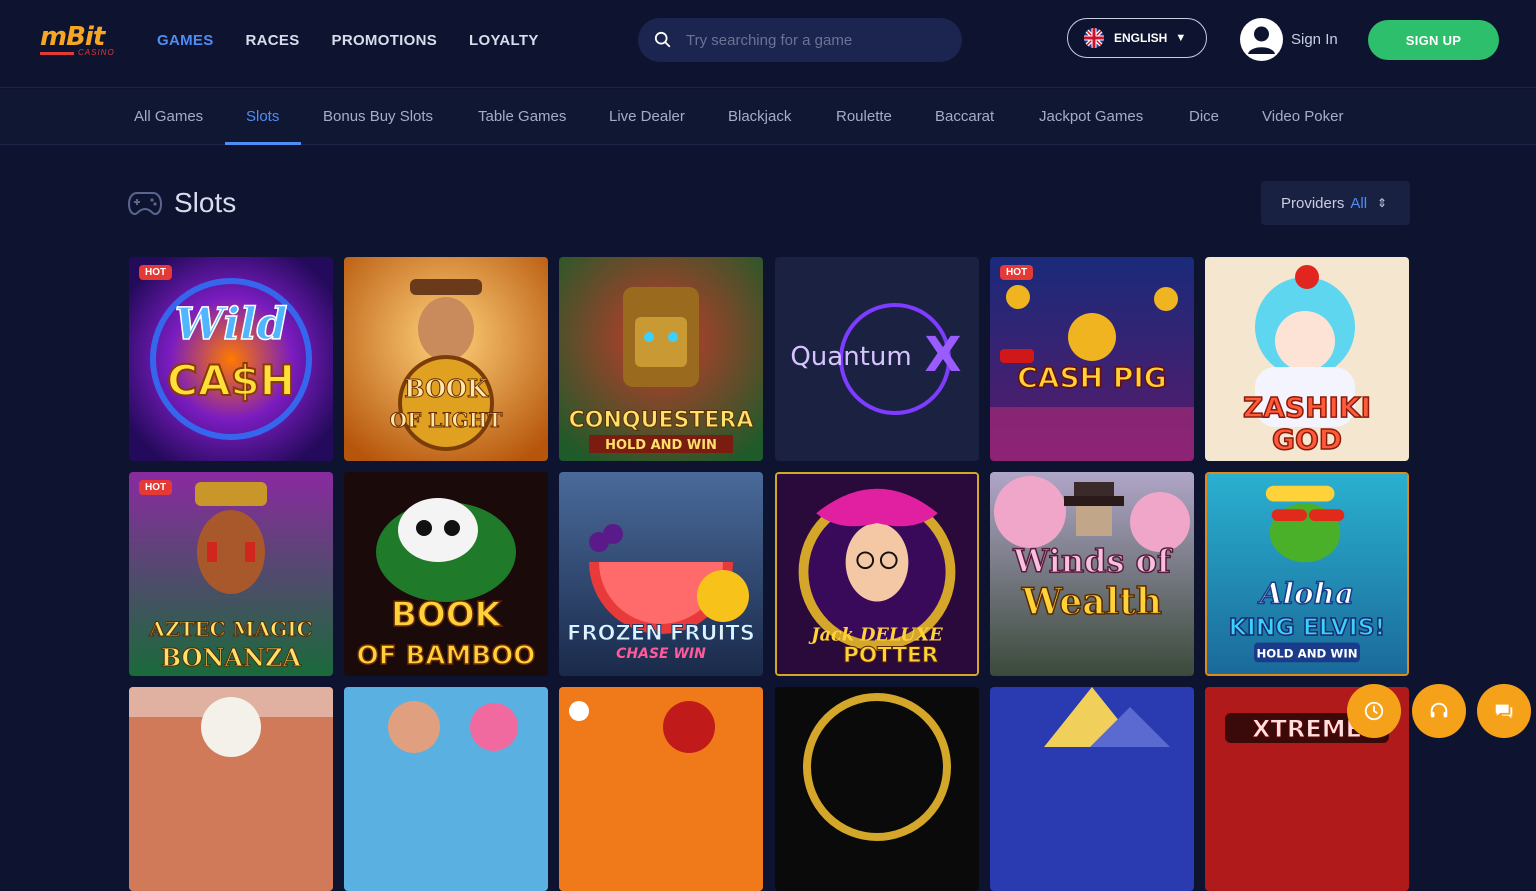 This screenshot has height=891, width=1536. I want to click on game-subtitle: HOLD AND WIN, so click(1306, 653).